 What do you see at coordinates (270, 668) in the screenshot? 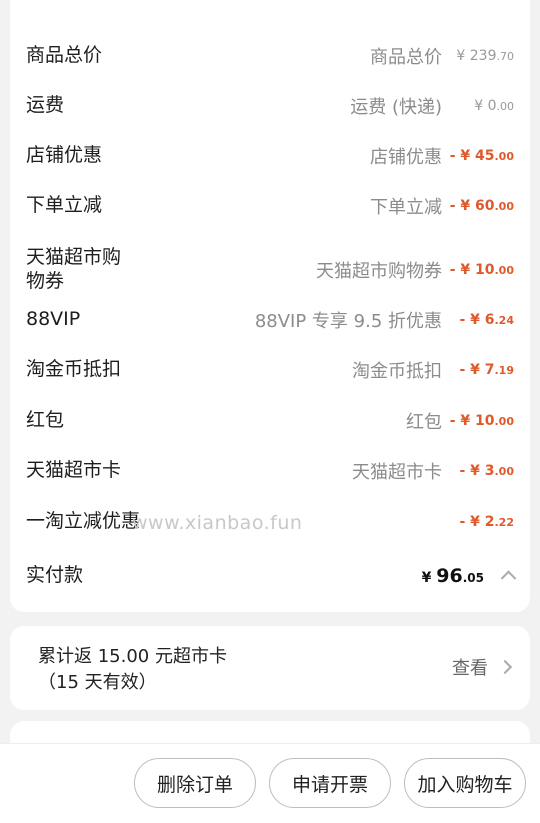
I see `rebate-card: 累计返 15.00 元超市卡 （15 天有效） 查看` at bounding box center [270, 668].